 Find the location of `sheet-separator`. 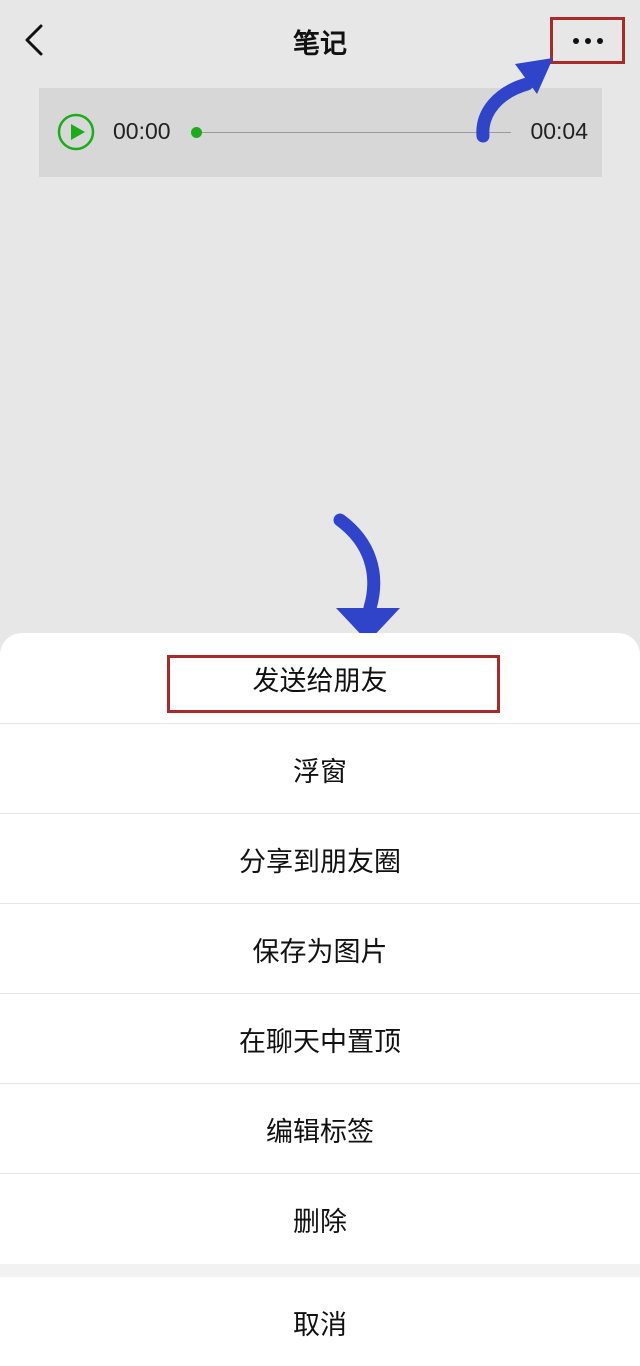

sheet-separator is located at coordinates (320, 1270).